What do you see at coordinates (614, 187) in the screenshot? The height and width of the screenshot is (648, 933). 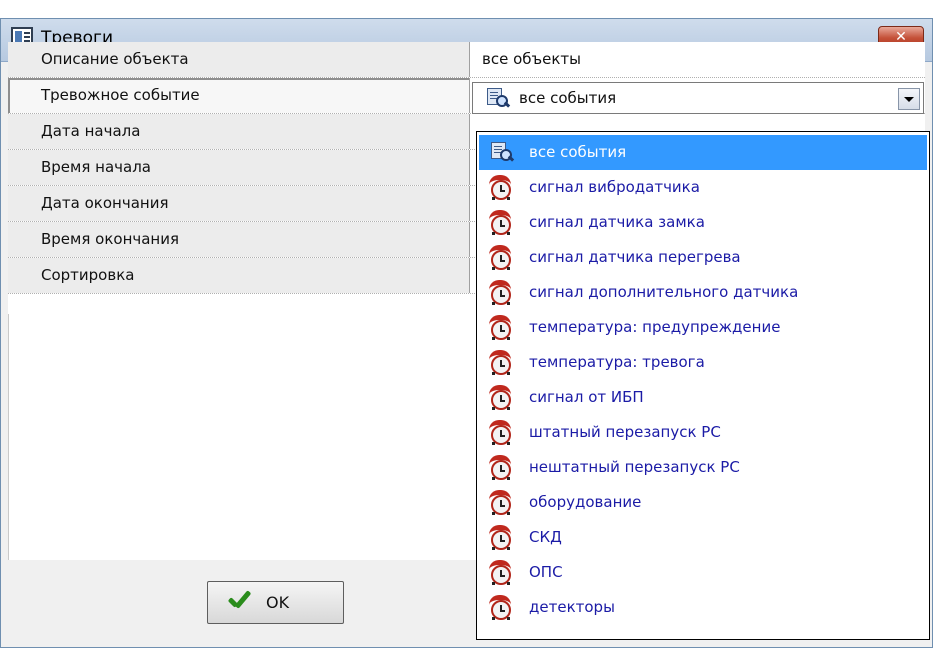 I see `option-label: сигнал вибродатчика` at bounding box center [614, 187].